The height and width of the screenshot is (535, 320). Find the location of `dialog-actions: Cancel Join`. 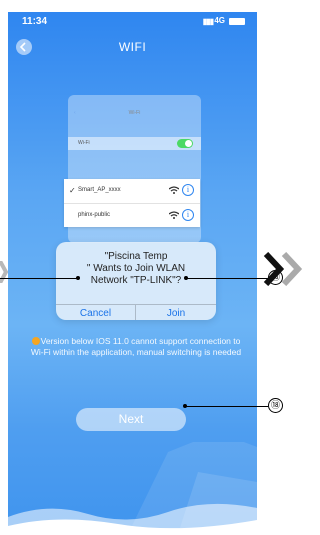

dialog-actions: Cancel Join is located at coordinates (136, 312).